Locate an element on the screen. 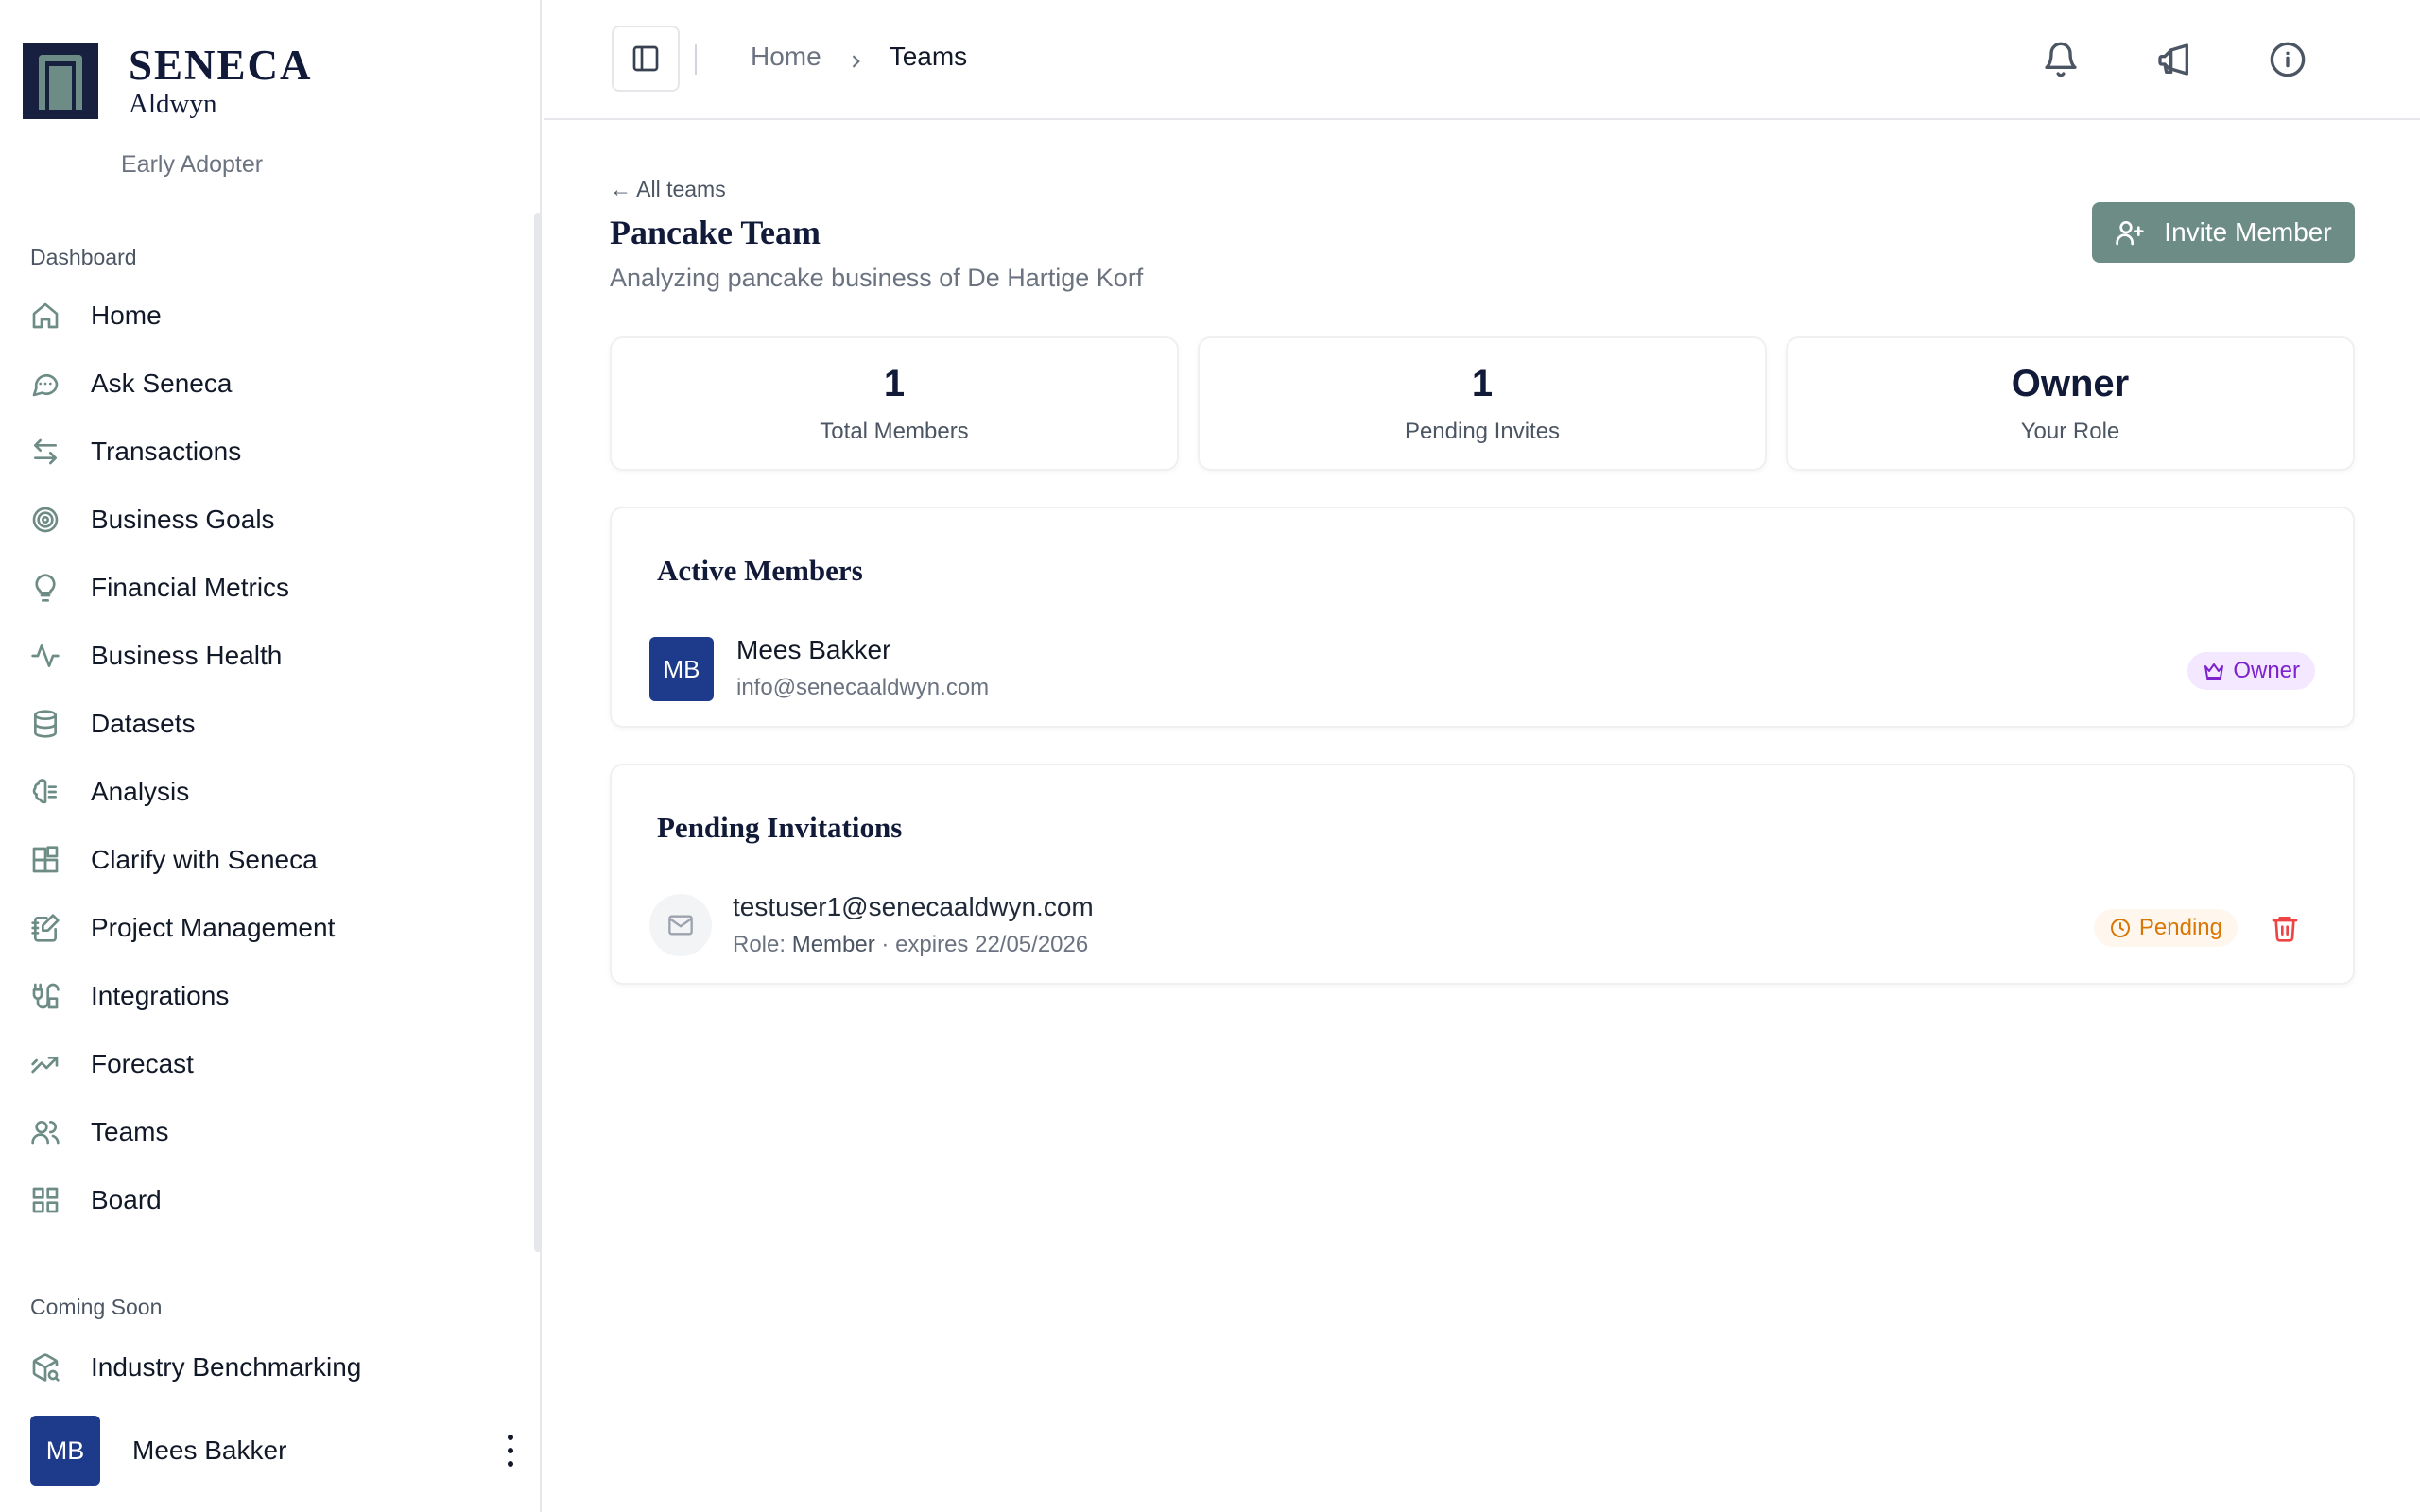 This screenshot has width=2420, height=1512. arrows-left-right-icon is located at coordinates (45, 452).